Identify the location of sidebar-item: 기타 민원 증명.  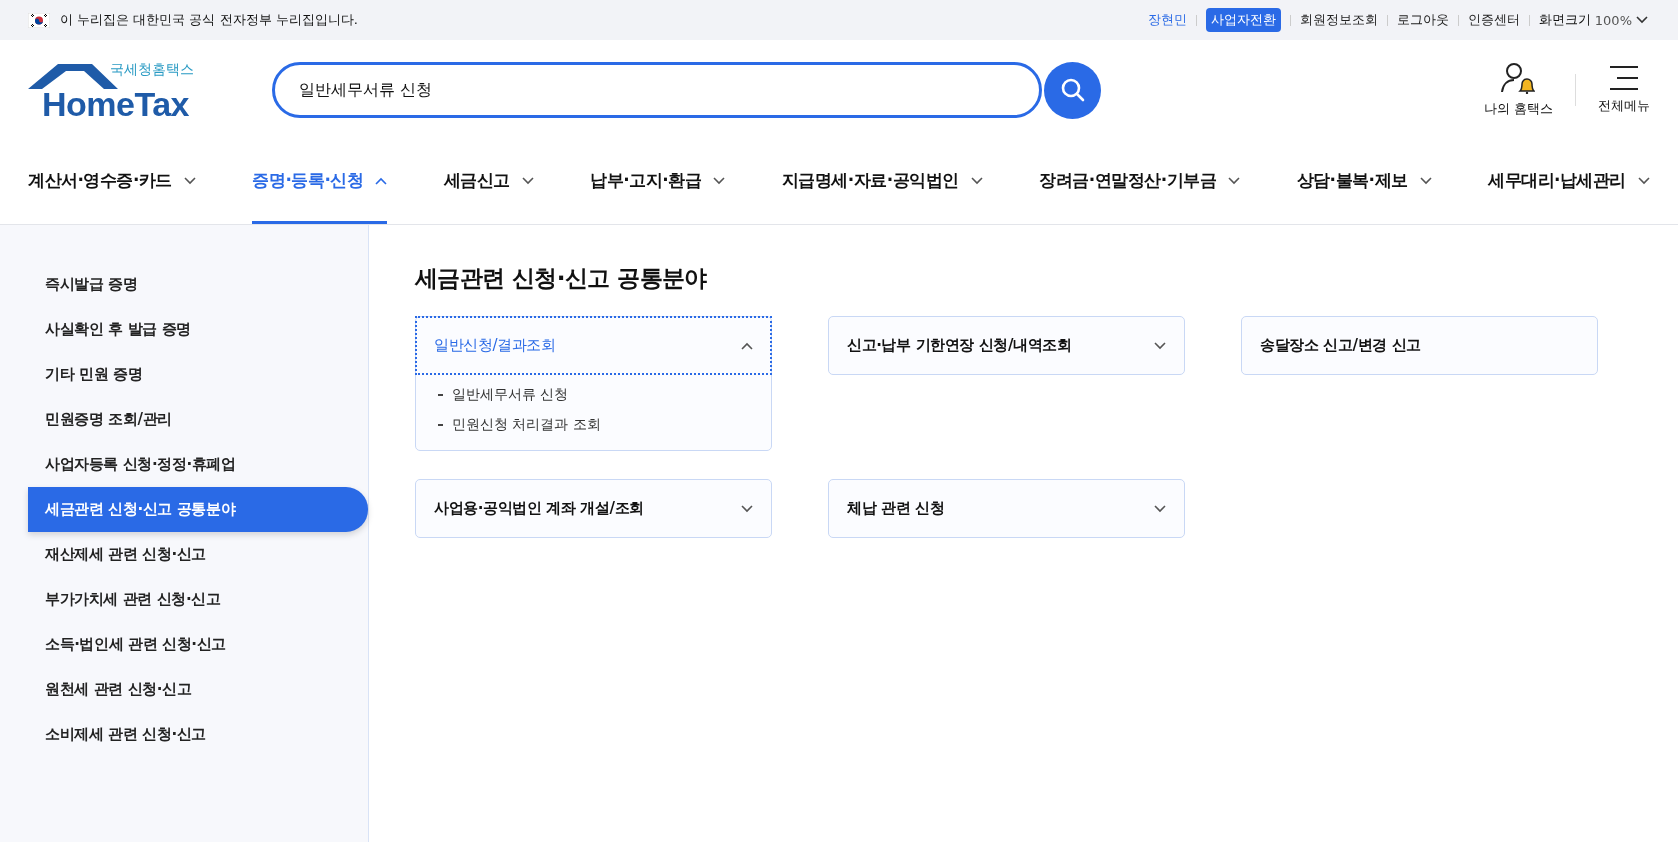
(198, 374).